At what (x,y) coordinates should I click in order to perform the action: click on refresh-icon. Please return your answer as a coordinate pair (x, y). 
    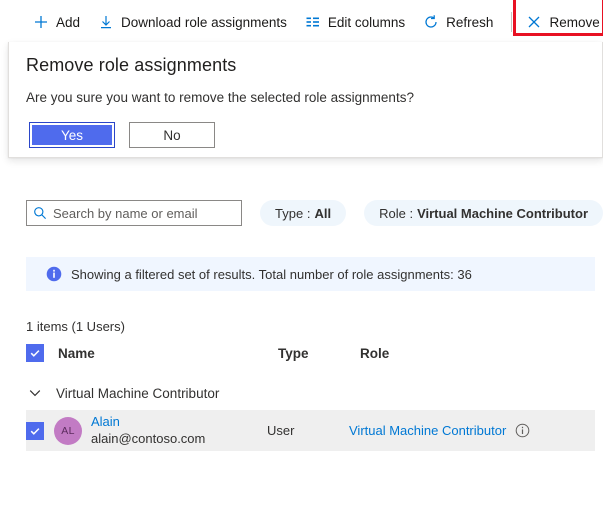
    Looking at the image, I should click on (431, 22).